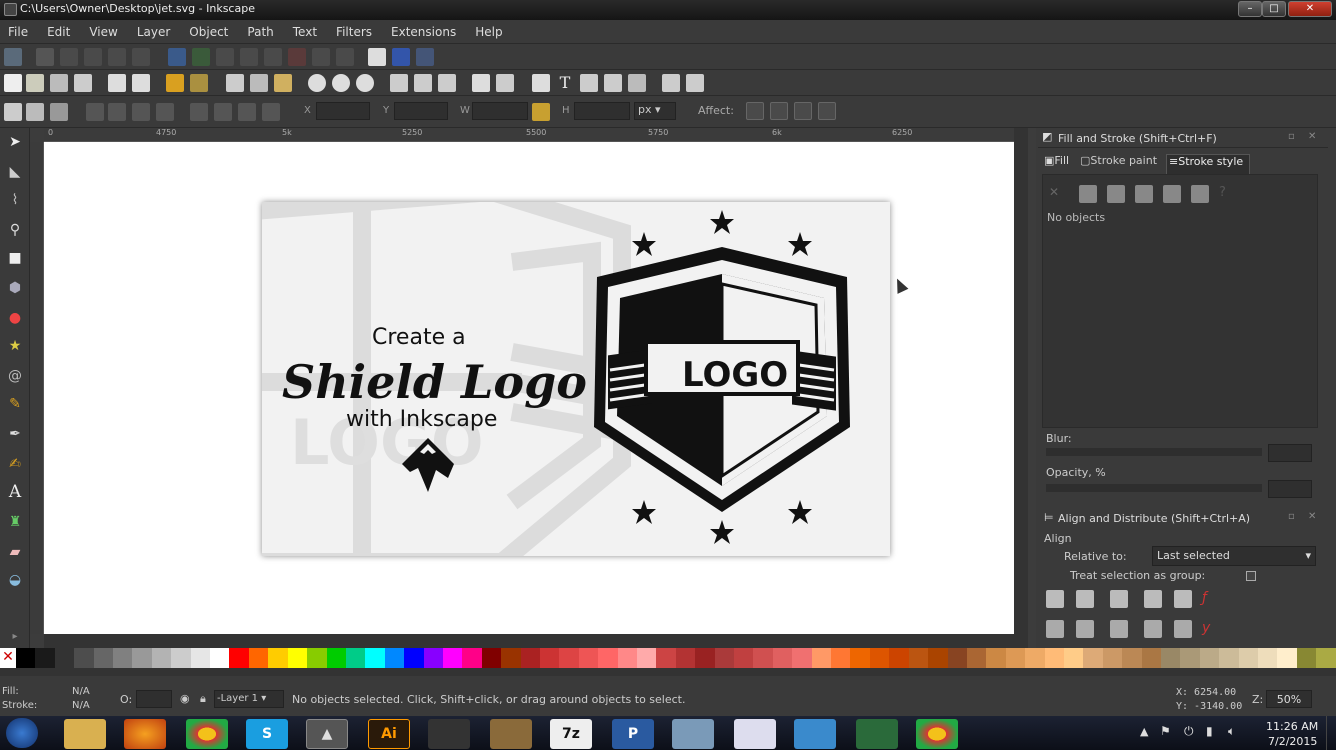  What do you see at coordinates (1172, 194) in the screenshot?
I see `pattern-icon` at bounding box center [1172, 194].